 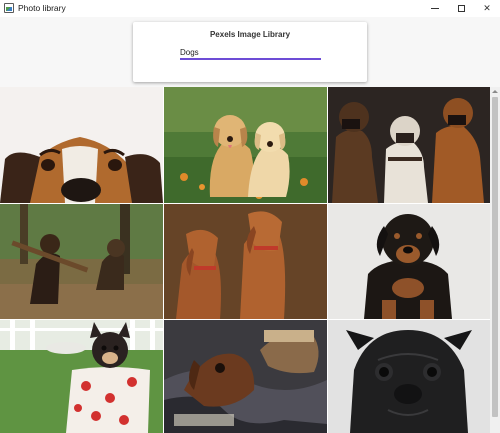 I want to click on maximize-icon, so click(x=461, y=8).